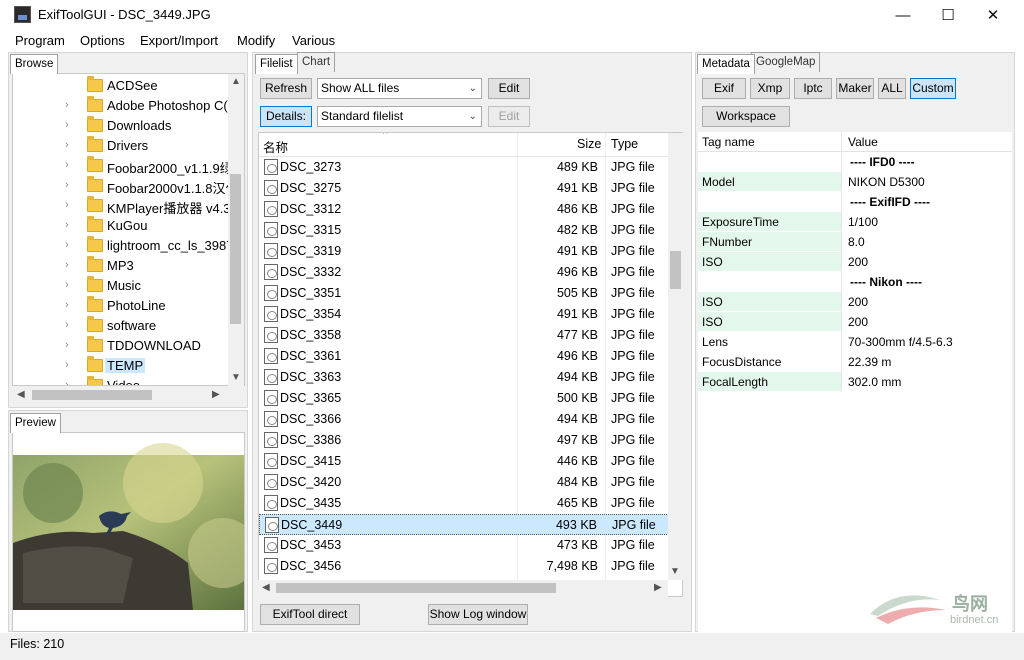 The height and width of the screenshot is (660, 1024). I want to click on file-row: DSC_3315 482 KB JPG file, so click(464, 230).